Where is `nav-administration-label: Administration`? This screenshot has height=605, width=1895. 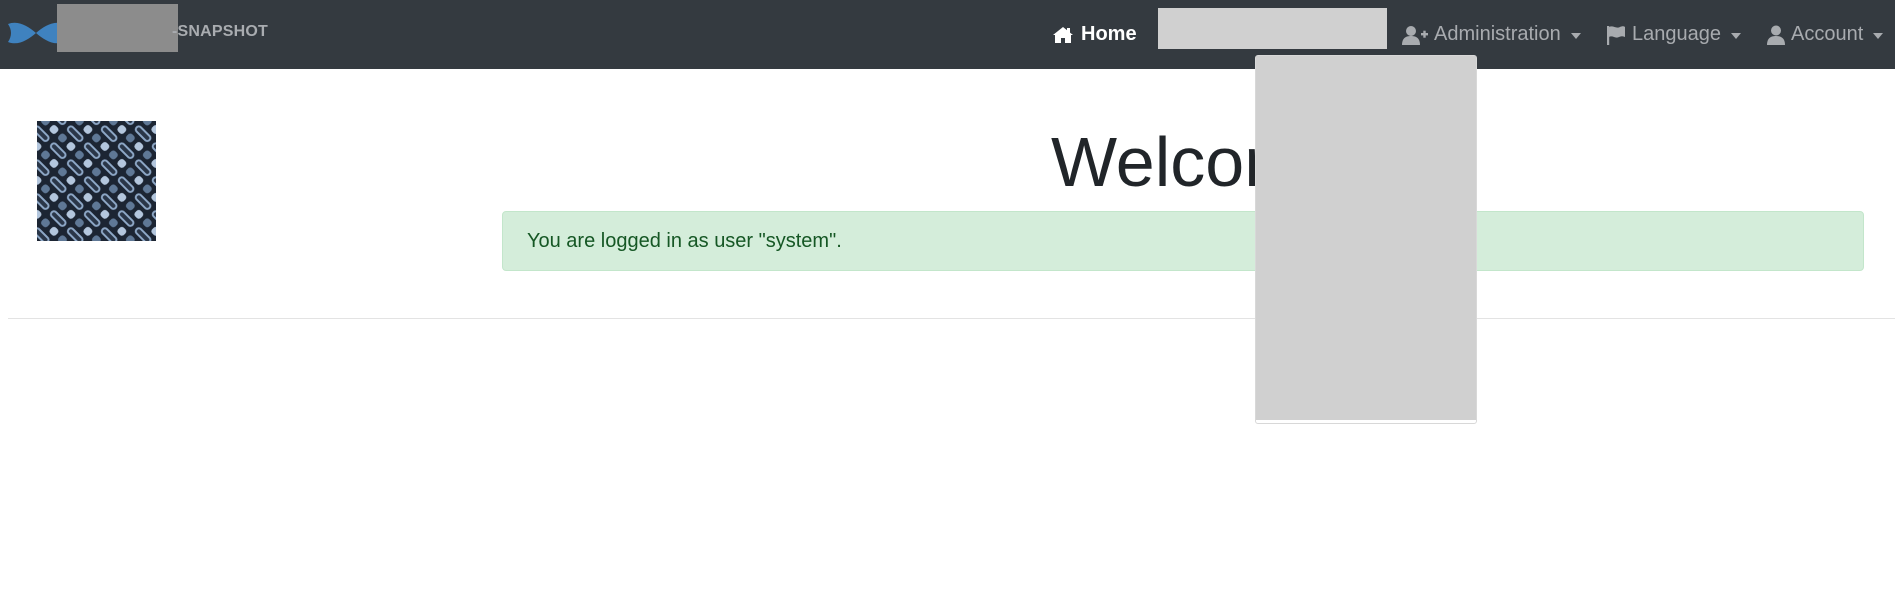 nav-administration-label: Administration is located at coordinates (1497, 34).